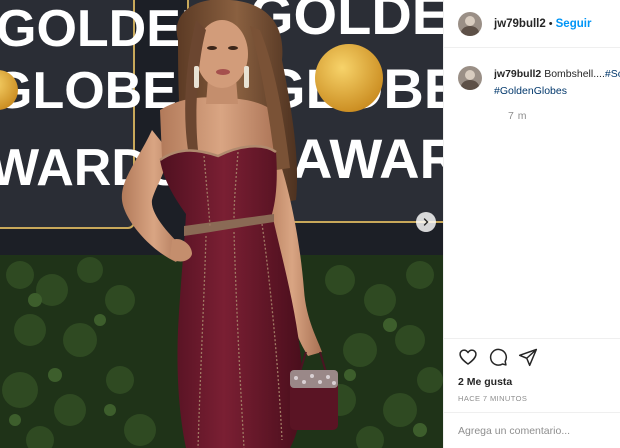 The image size is (620, 448). What do you see at coordinates (468, 357) in the screenshot?
I see `heart-icon` at bounding box center [468, 357].